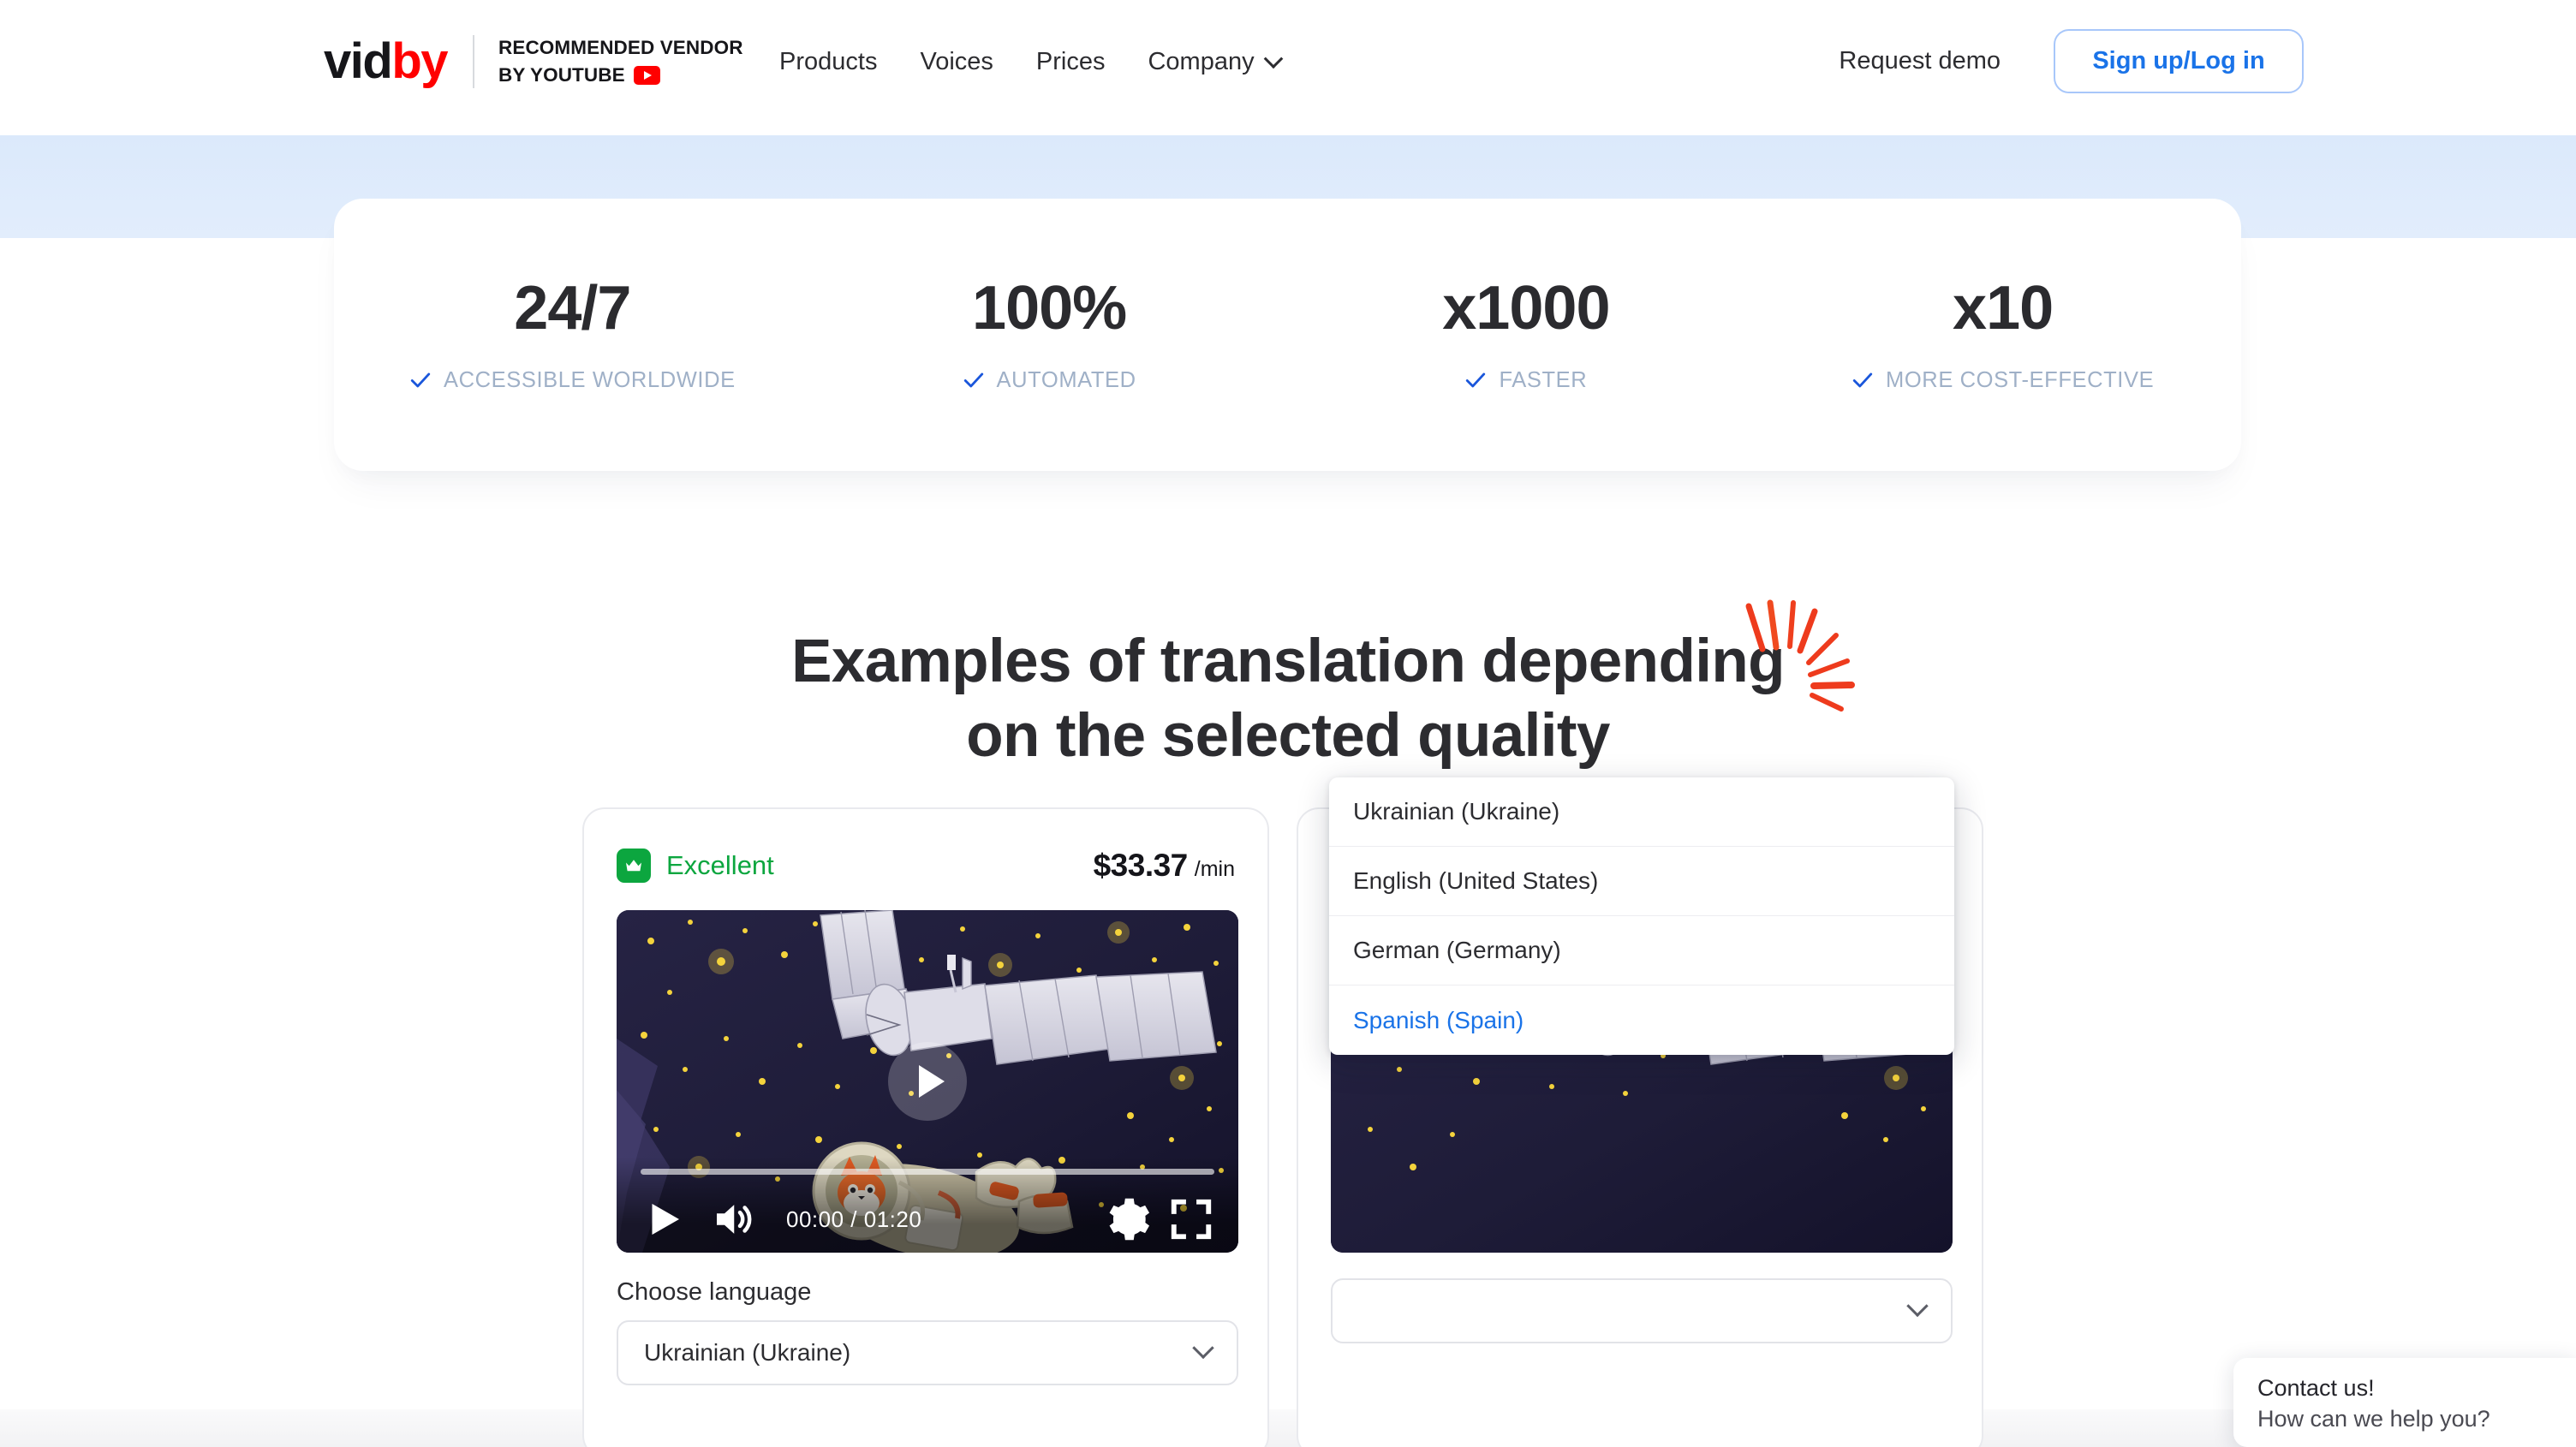 The height and width of the screenshot is (1447, 2576). What do you see at coordinates (572, 307) in the screenshot?
I see `stat-value-0: 24/7` at bounding box center [572, 307].